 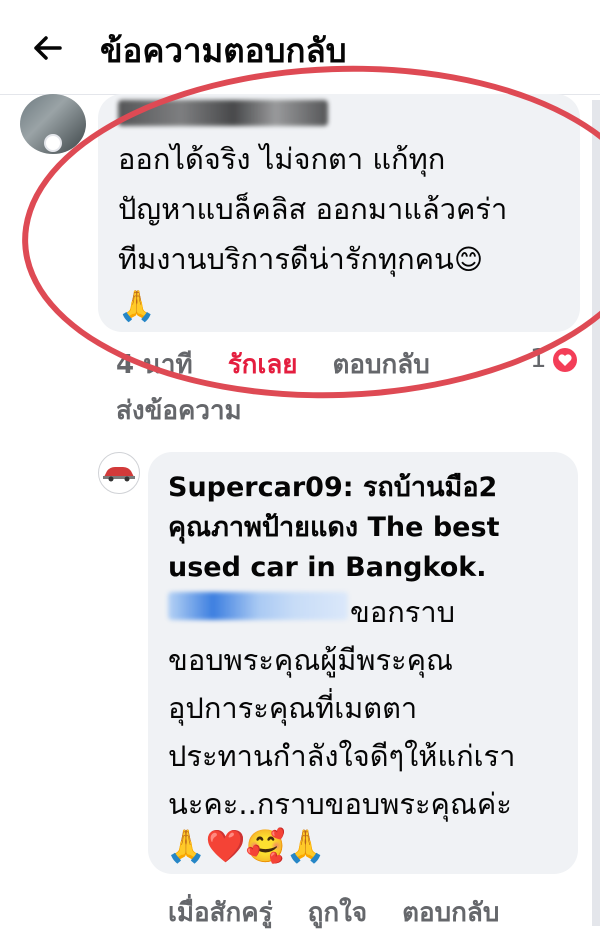 What do you see at coordinates (53, 143) in the screenshot?
I see `avatar-status-icon` at bounding box center [53, 143].